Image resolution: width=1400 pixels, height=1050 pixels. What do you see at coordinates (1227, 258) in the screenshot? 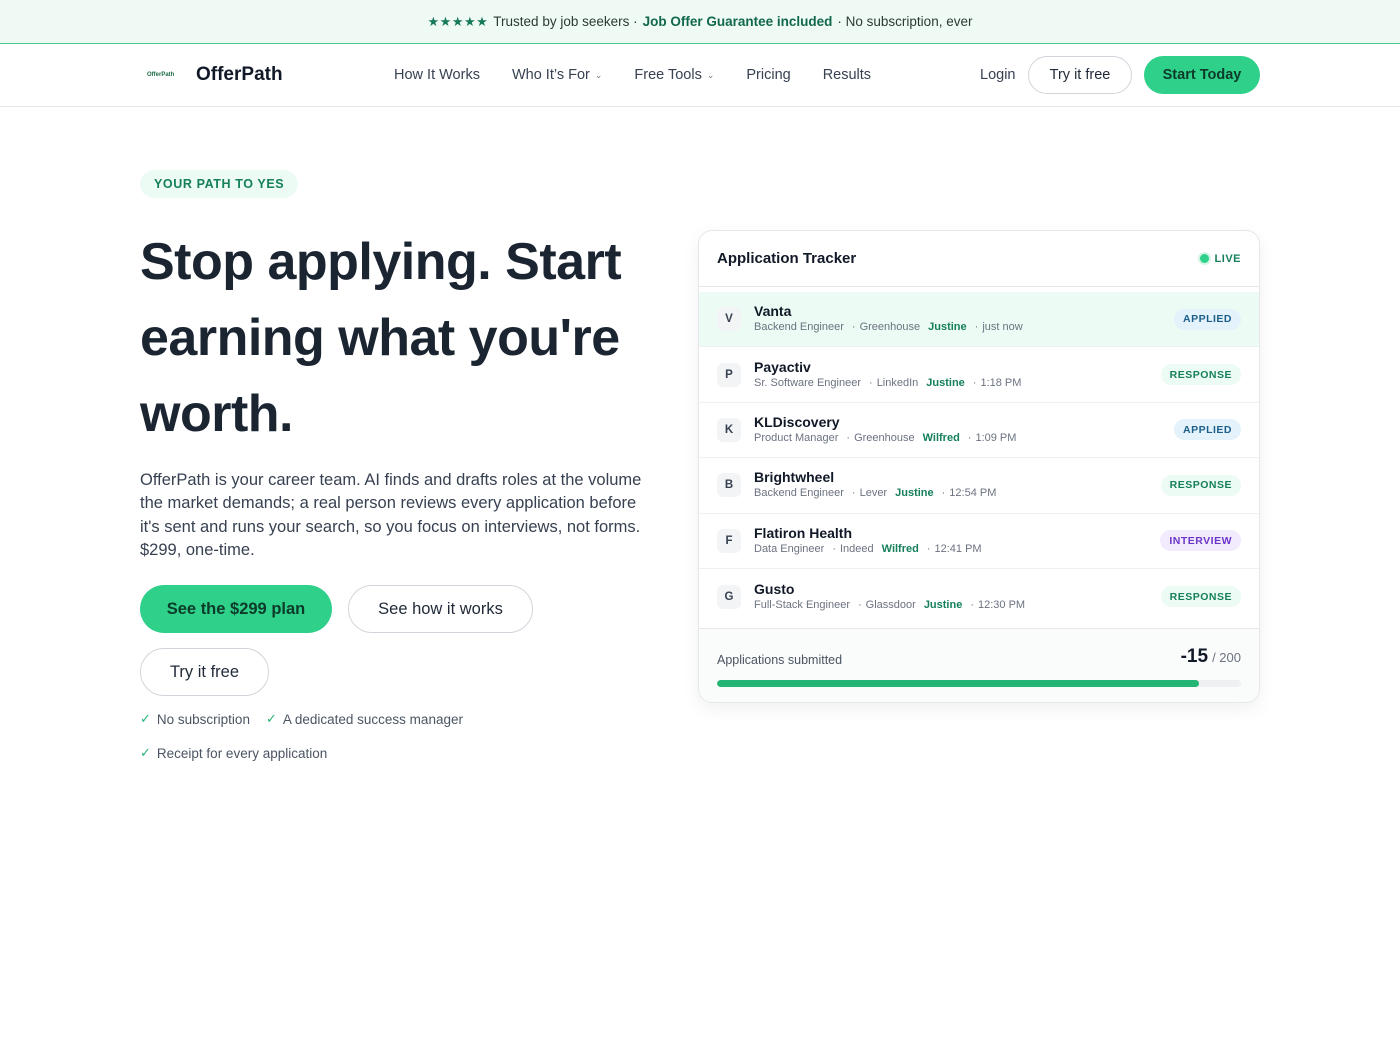
I see `live-label: LIVE` at bounding box center [1227, 258].